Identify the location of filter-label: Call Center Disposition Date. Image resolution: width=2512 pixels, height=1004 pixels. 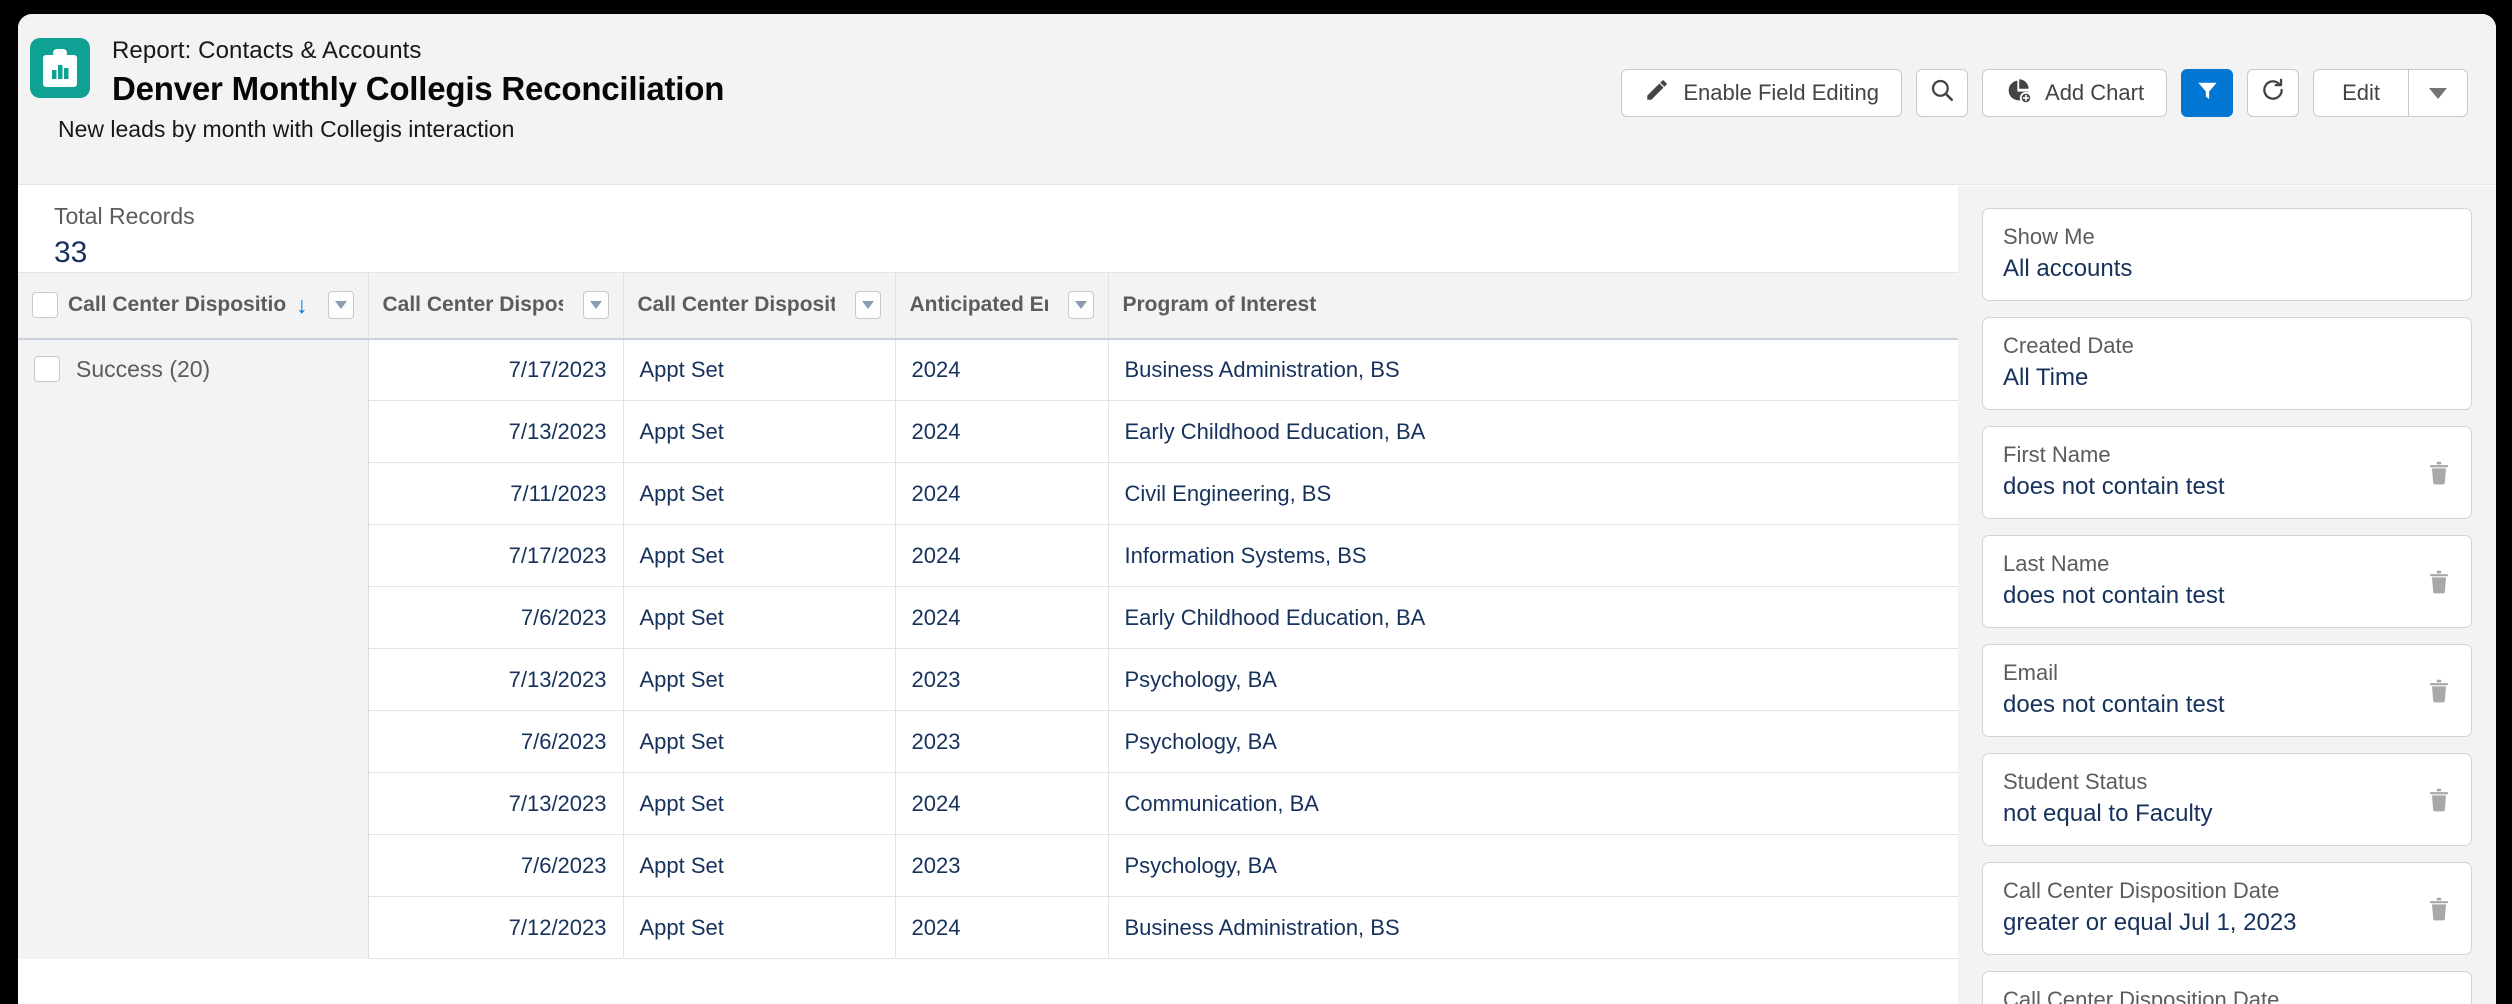
(2141, 890).